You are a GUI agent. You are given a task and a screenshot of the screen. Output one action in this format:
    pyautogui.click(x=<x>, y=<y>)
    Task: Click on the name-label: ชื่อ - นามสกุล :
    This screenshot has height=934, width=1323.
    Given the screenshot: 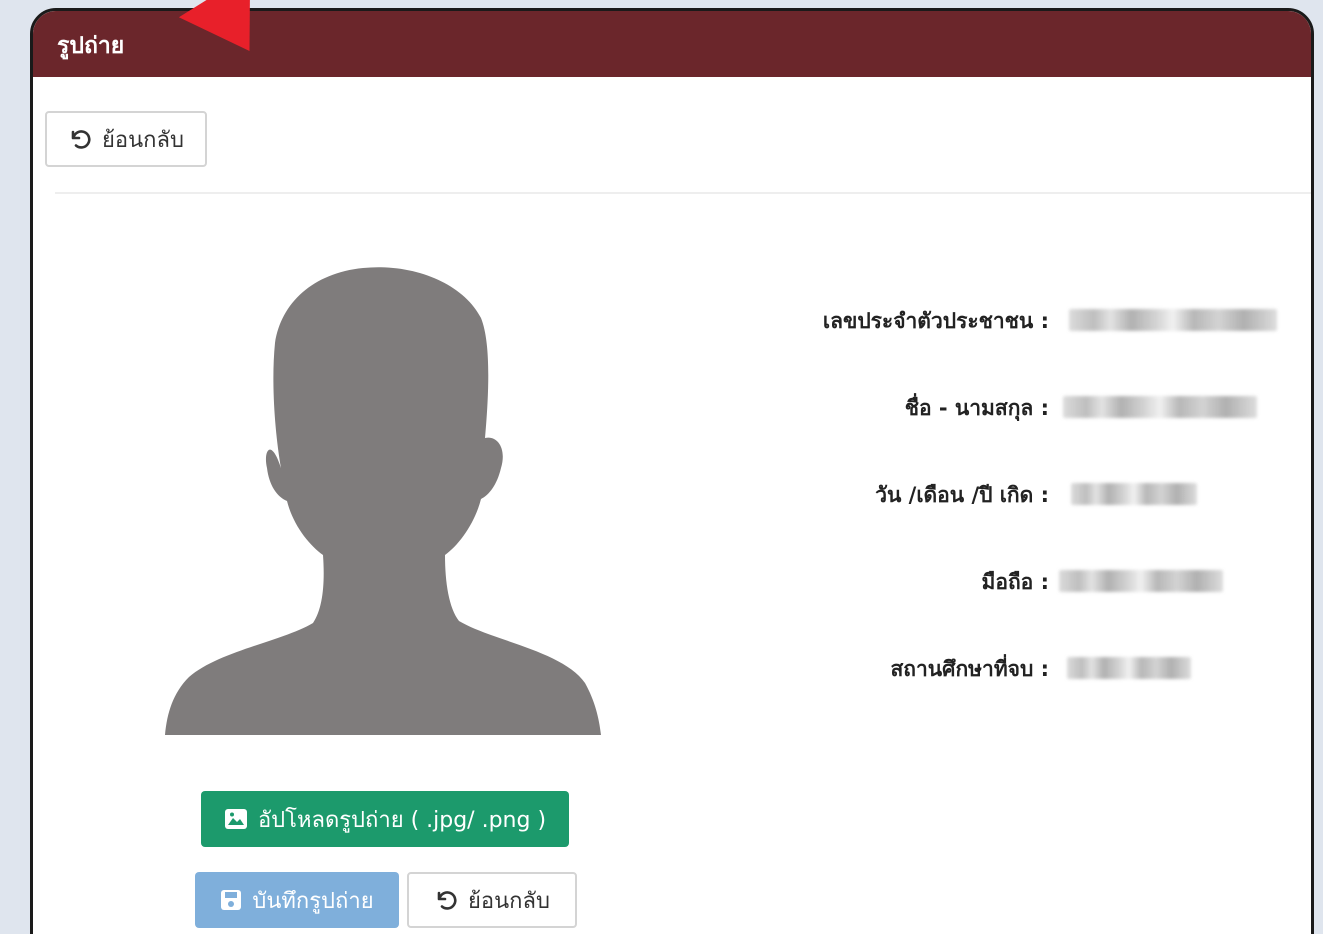 What is the action you would take?
    pyautogui.click(x=976, y=408)
    